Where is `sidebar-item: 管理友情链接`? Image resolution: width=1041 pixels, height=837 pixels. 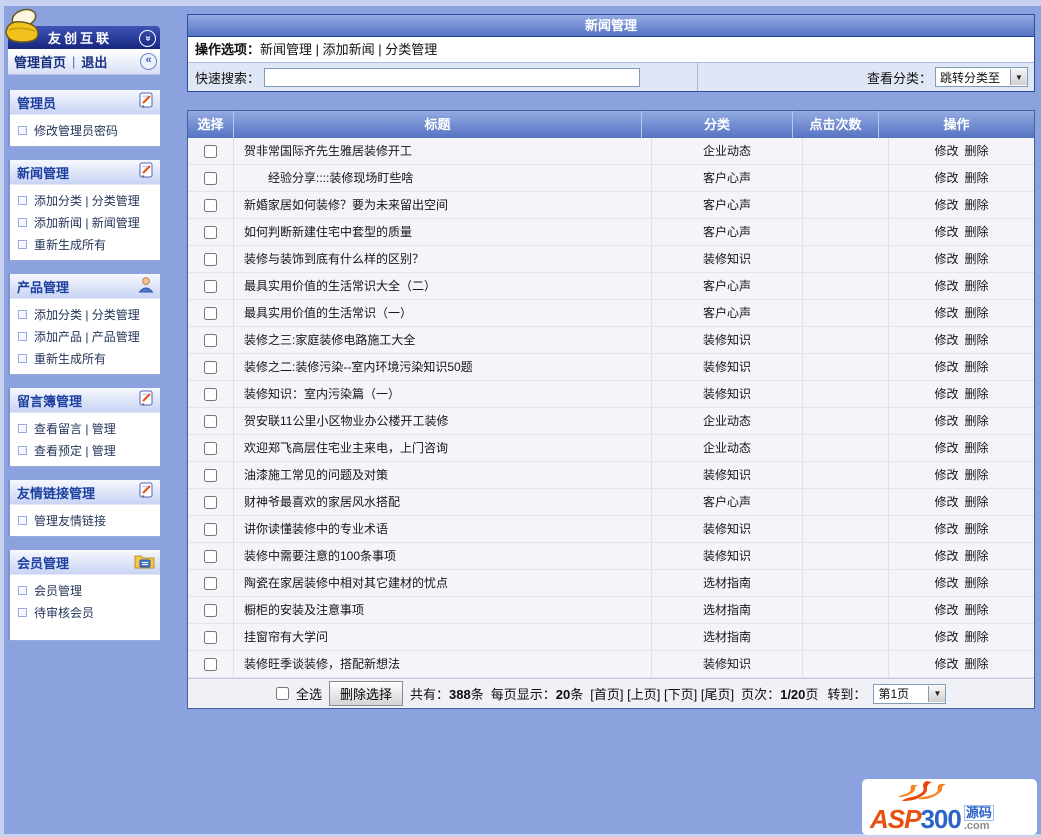
sidebar-item: 管理友情链接 is located at coordinates (85, 520).